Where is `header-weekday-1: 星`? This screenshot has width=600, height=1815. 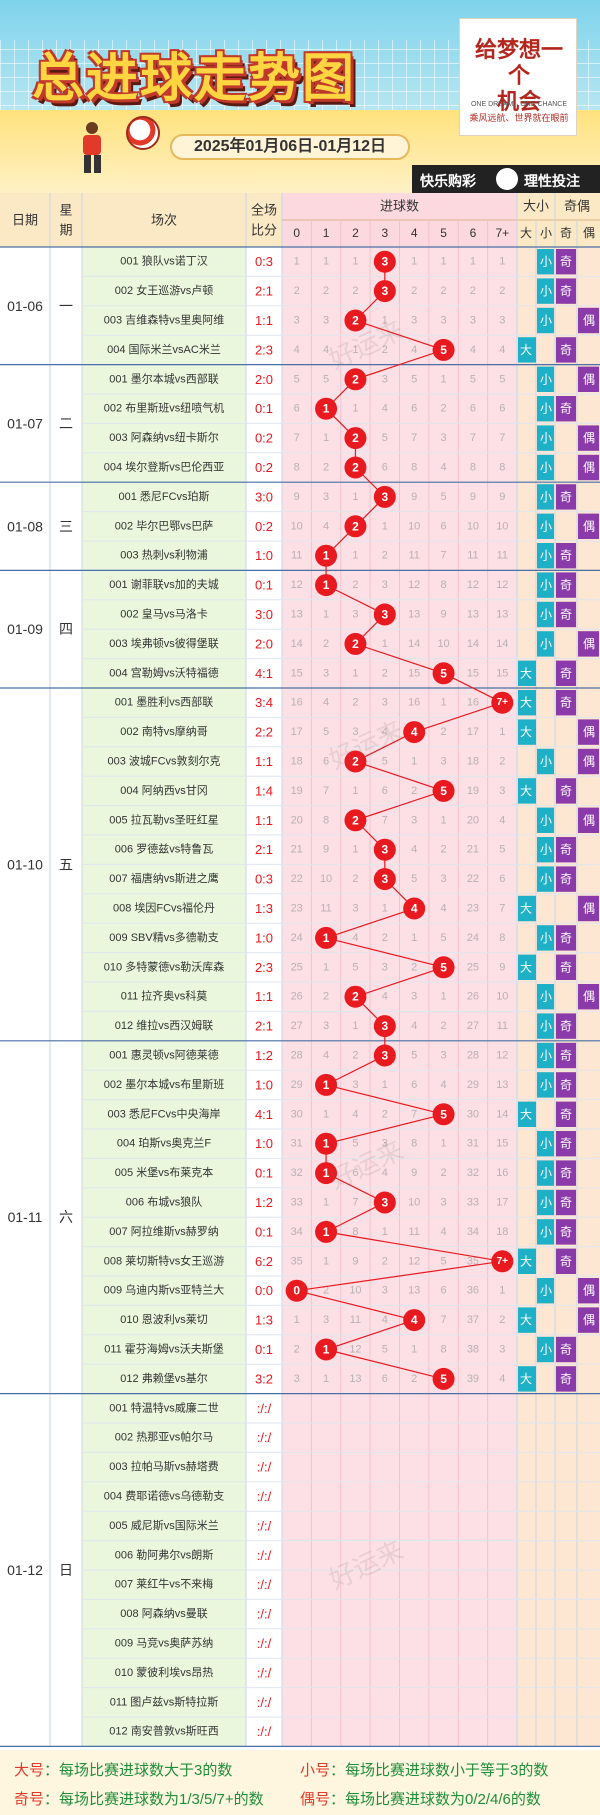 header-weekday-1: 星 is located at coordinates (65, 210).